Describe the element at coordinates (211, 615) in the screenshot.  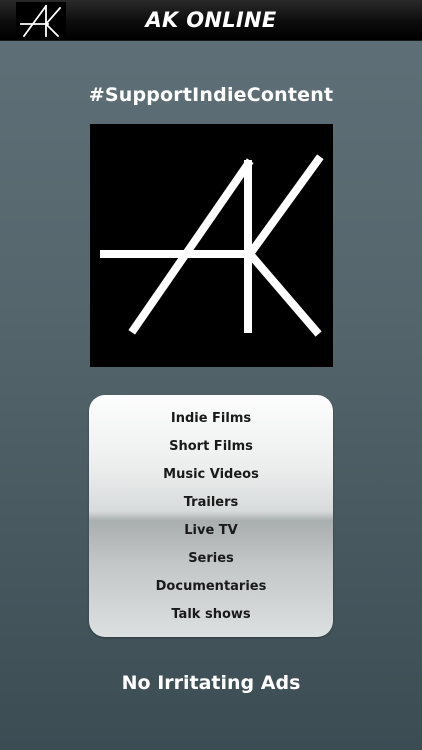
I see `category-talk-shows: Talk shows` at that location.